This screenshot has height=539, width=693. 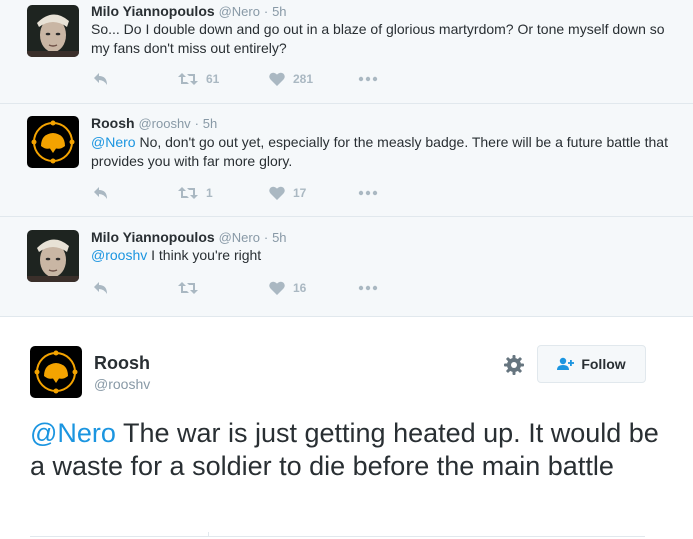 I want to click on retweet-button: 1, so click(x=195, y=193).